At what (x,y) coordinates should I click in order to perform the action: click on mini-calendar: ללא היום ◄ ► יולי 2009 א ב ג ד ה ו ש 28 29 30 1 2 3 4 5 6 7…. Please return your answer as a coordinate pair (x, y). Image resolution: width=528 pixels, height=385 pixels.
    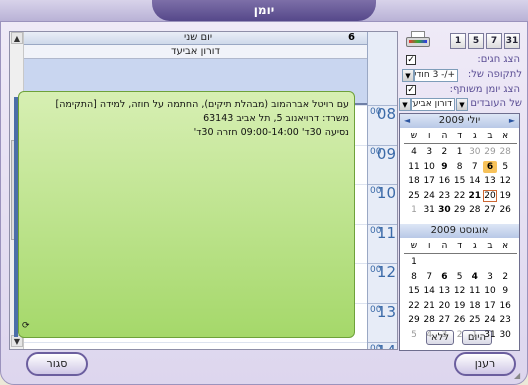
    Looking at the image, I should click on (459, 232).